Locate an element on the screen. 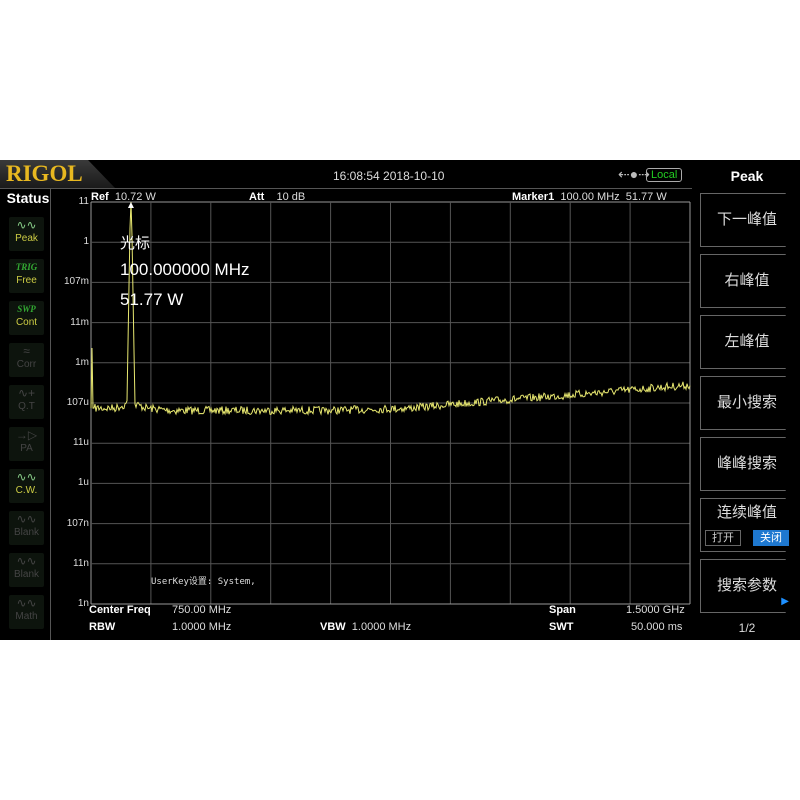 The image size is (800, 800). continuous-peak-on: 打开 is located at coordinates (723, 538).